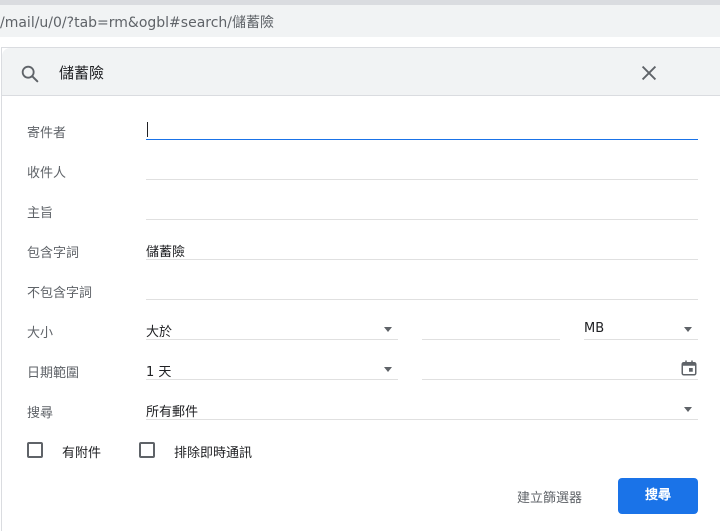 This screenshot has width=720, height=531. What do you see at coordinates (47, 133) in the screenshot?
I see `from-label: 寄件者` at bounding box center [47, 133].